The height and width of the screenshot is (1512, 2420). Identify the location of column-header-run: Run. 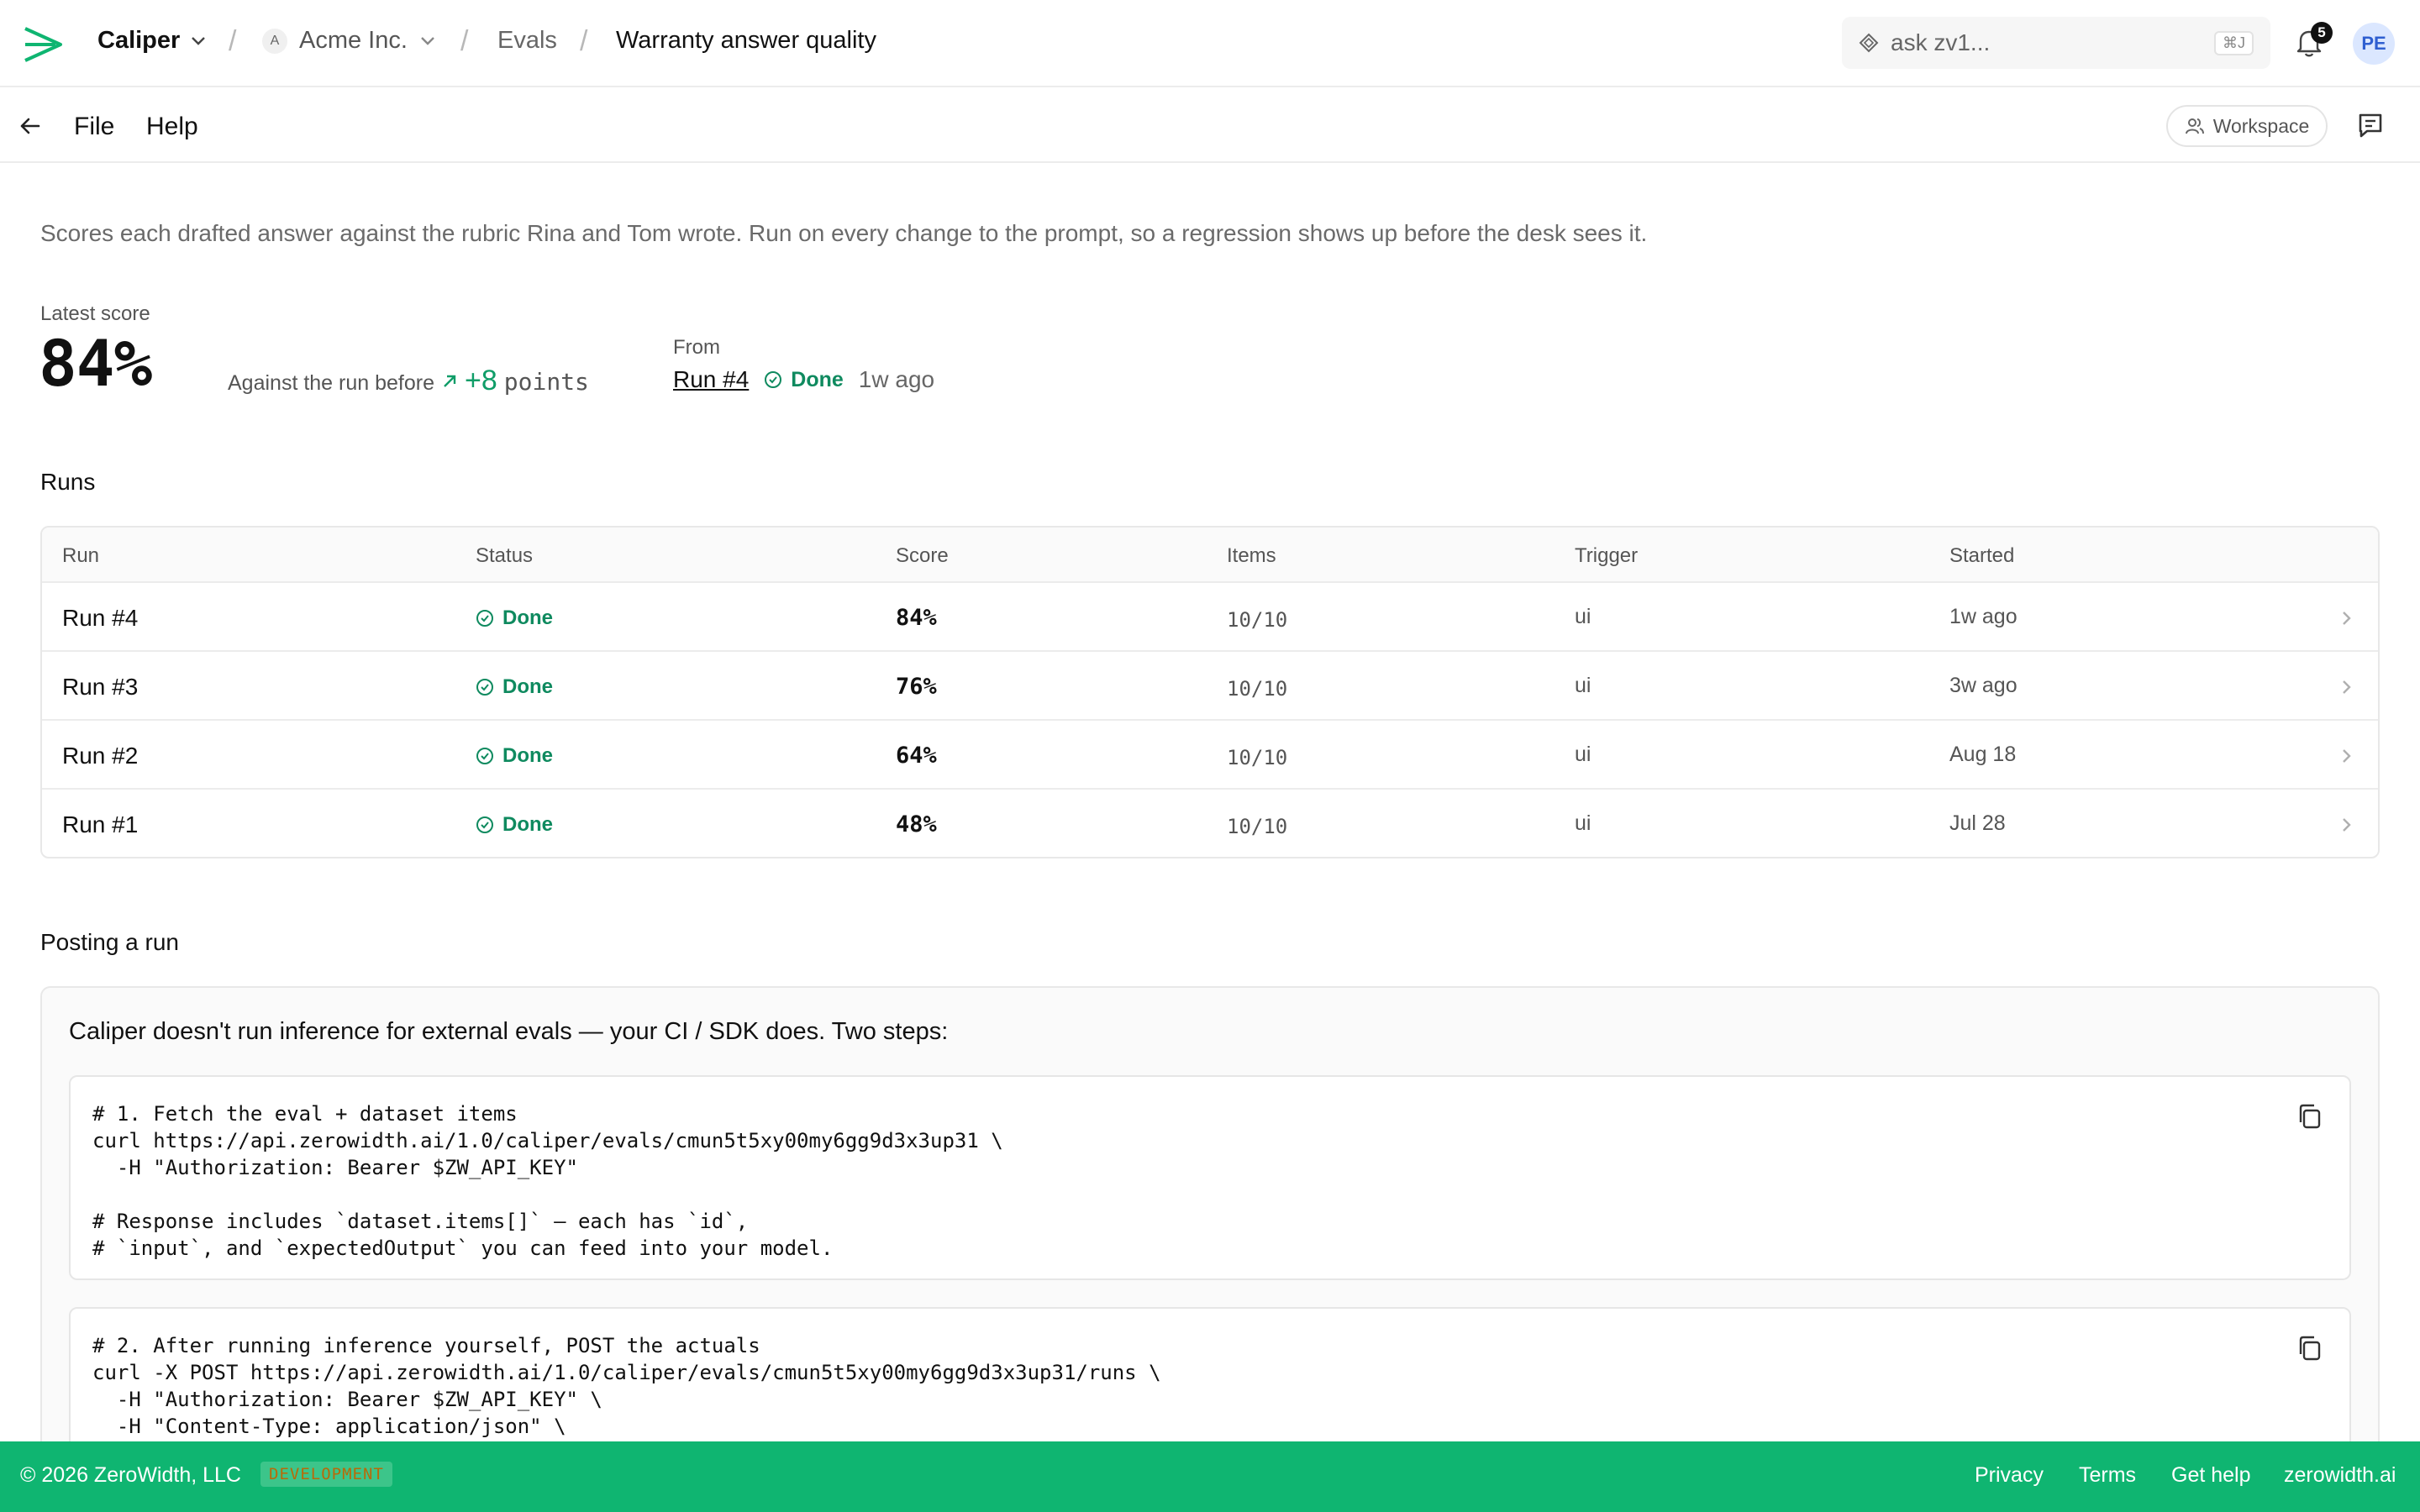
(81, 555).